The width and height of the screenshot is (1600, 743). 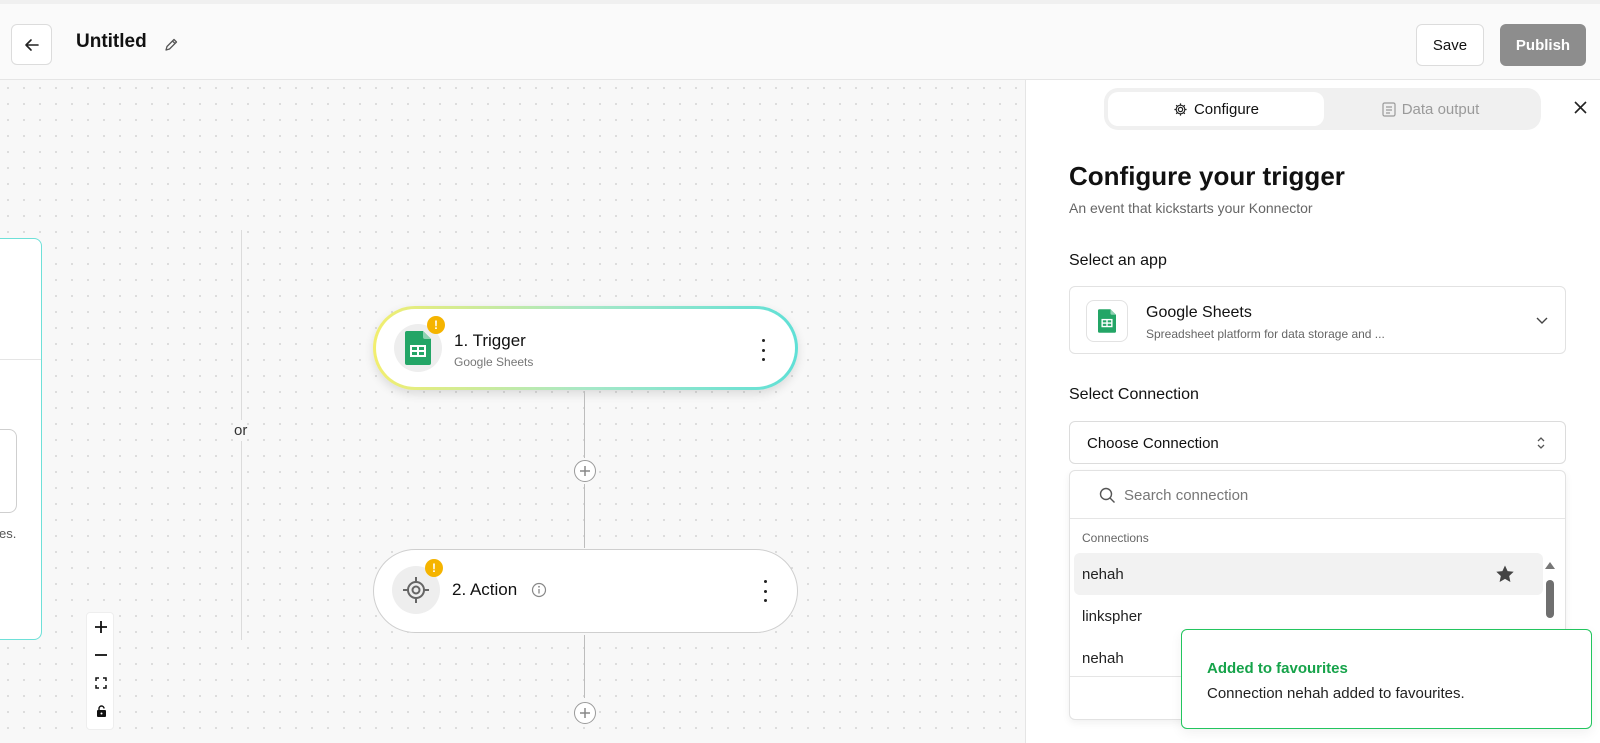 I want to click on fullscreen-icon, so click(x=101, y=683).